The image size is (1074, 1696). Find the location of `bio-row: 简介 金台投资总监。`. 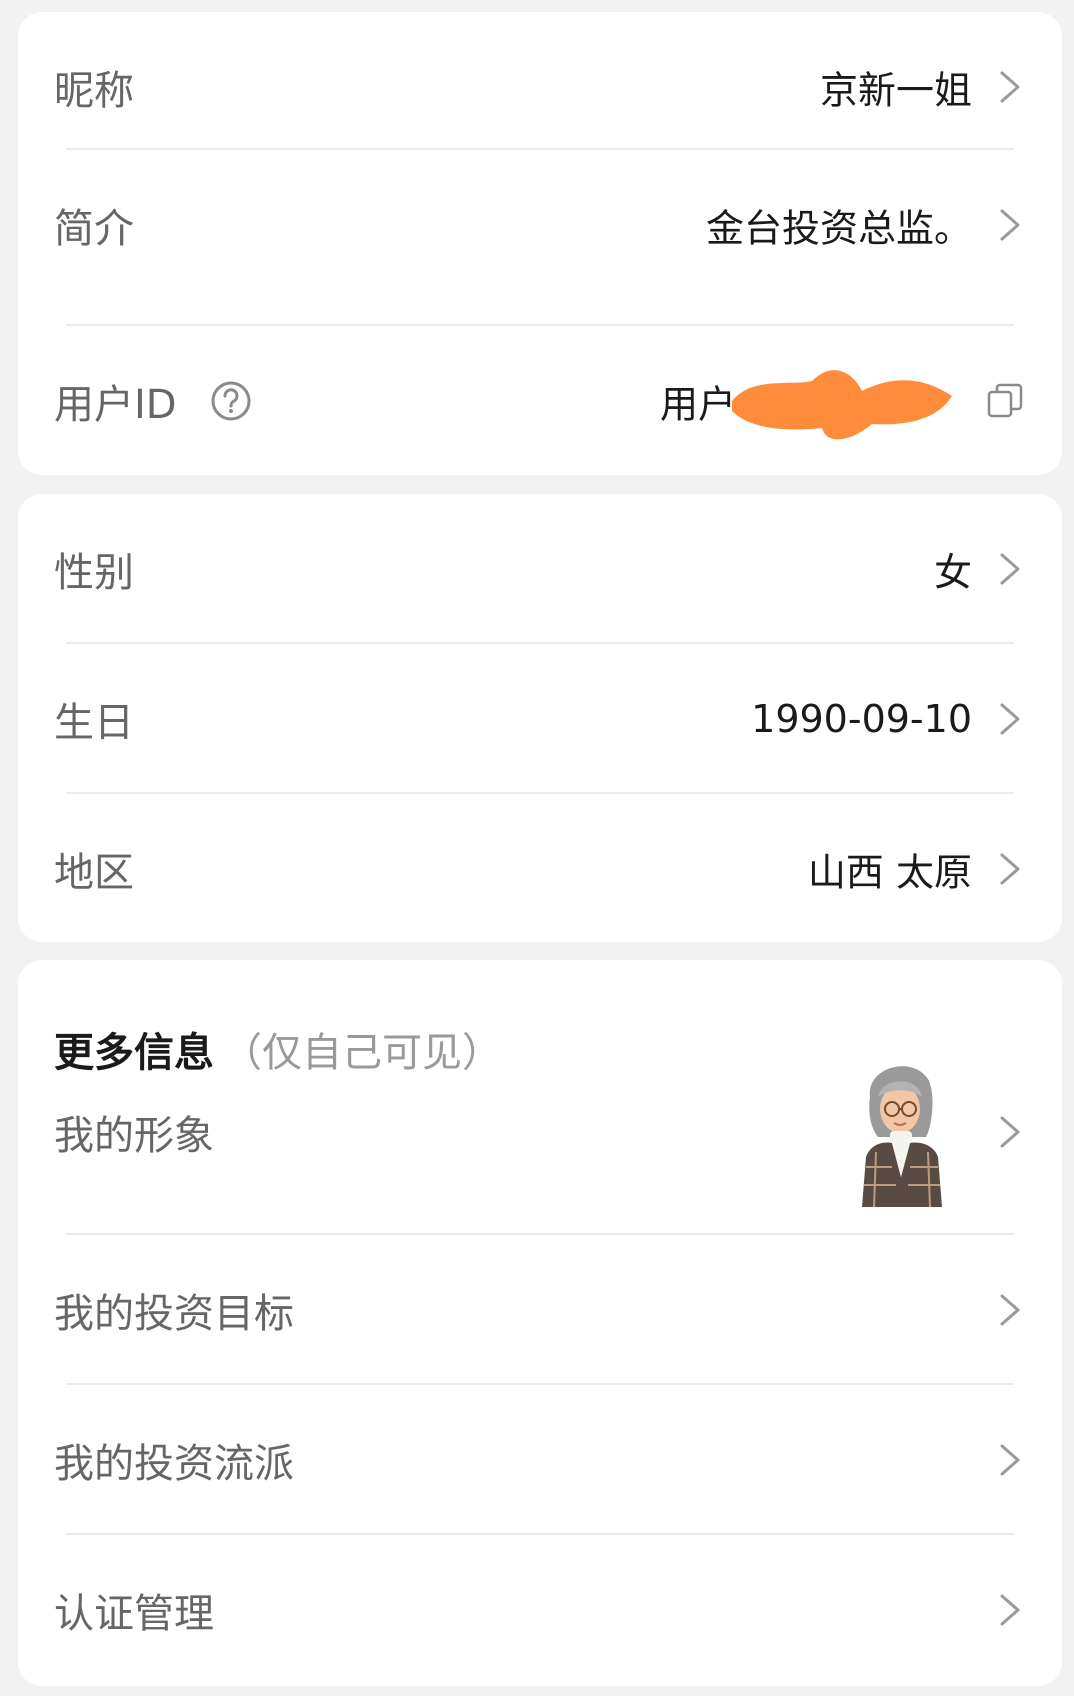

bio-row: 简介 金台投资总监。 is located at coordinates (540, 225).